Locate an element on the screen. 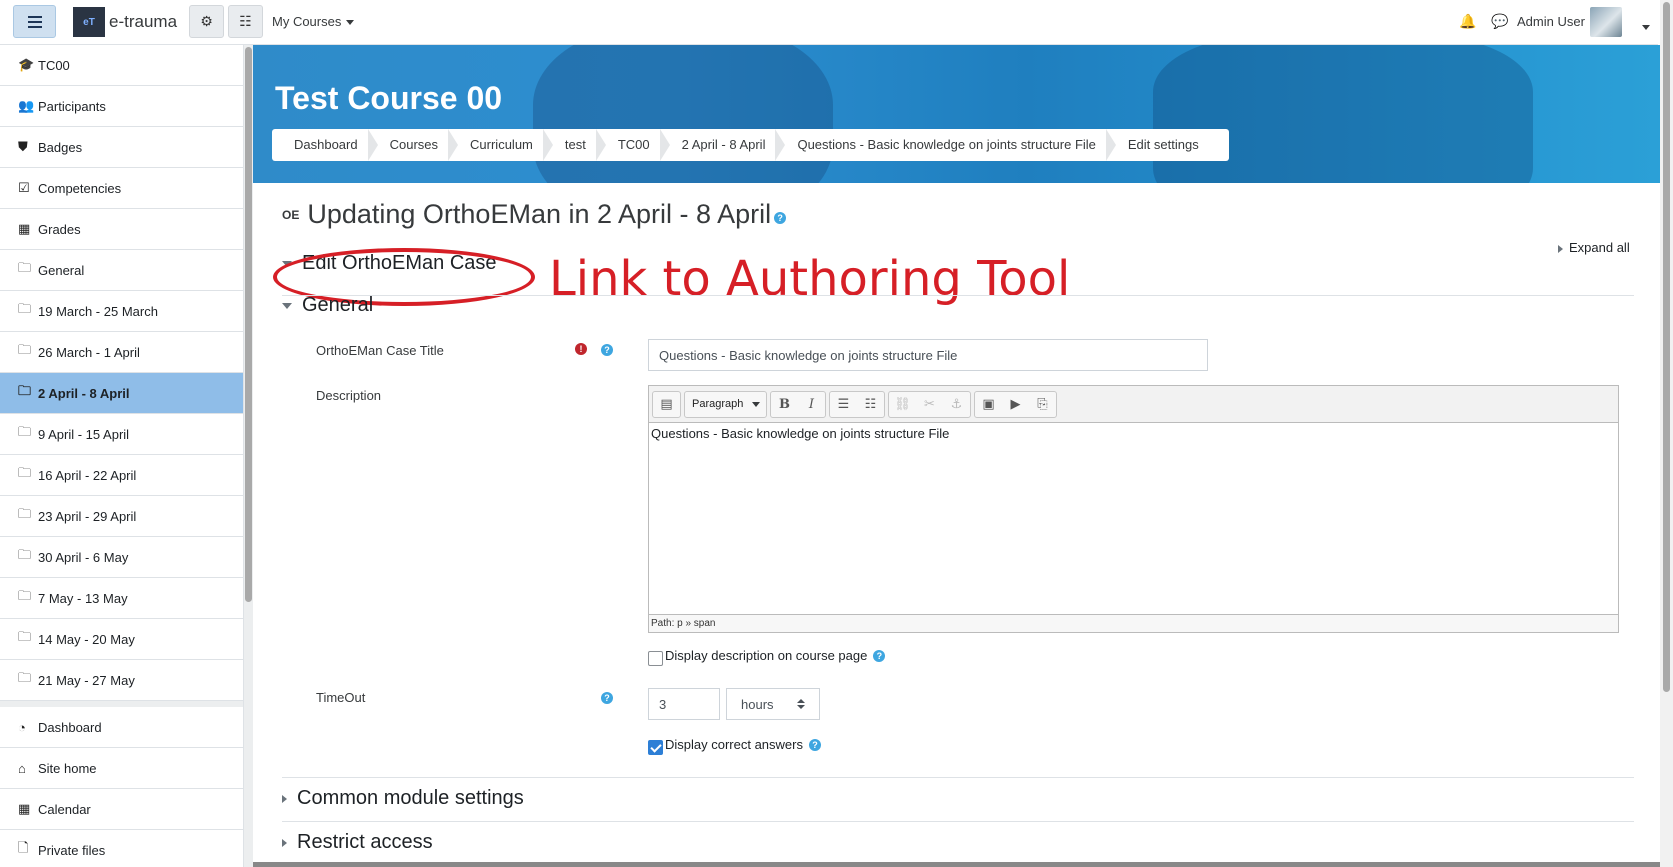  timeout-input: 3 is located at coordinates (684, 704).